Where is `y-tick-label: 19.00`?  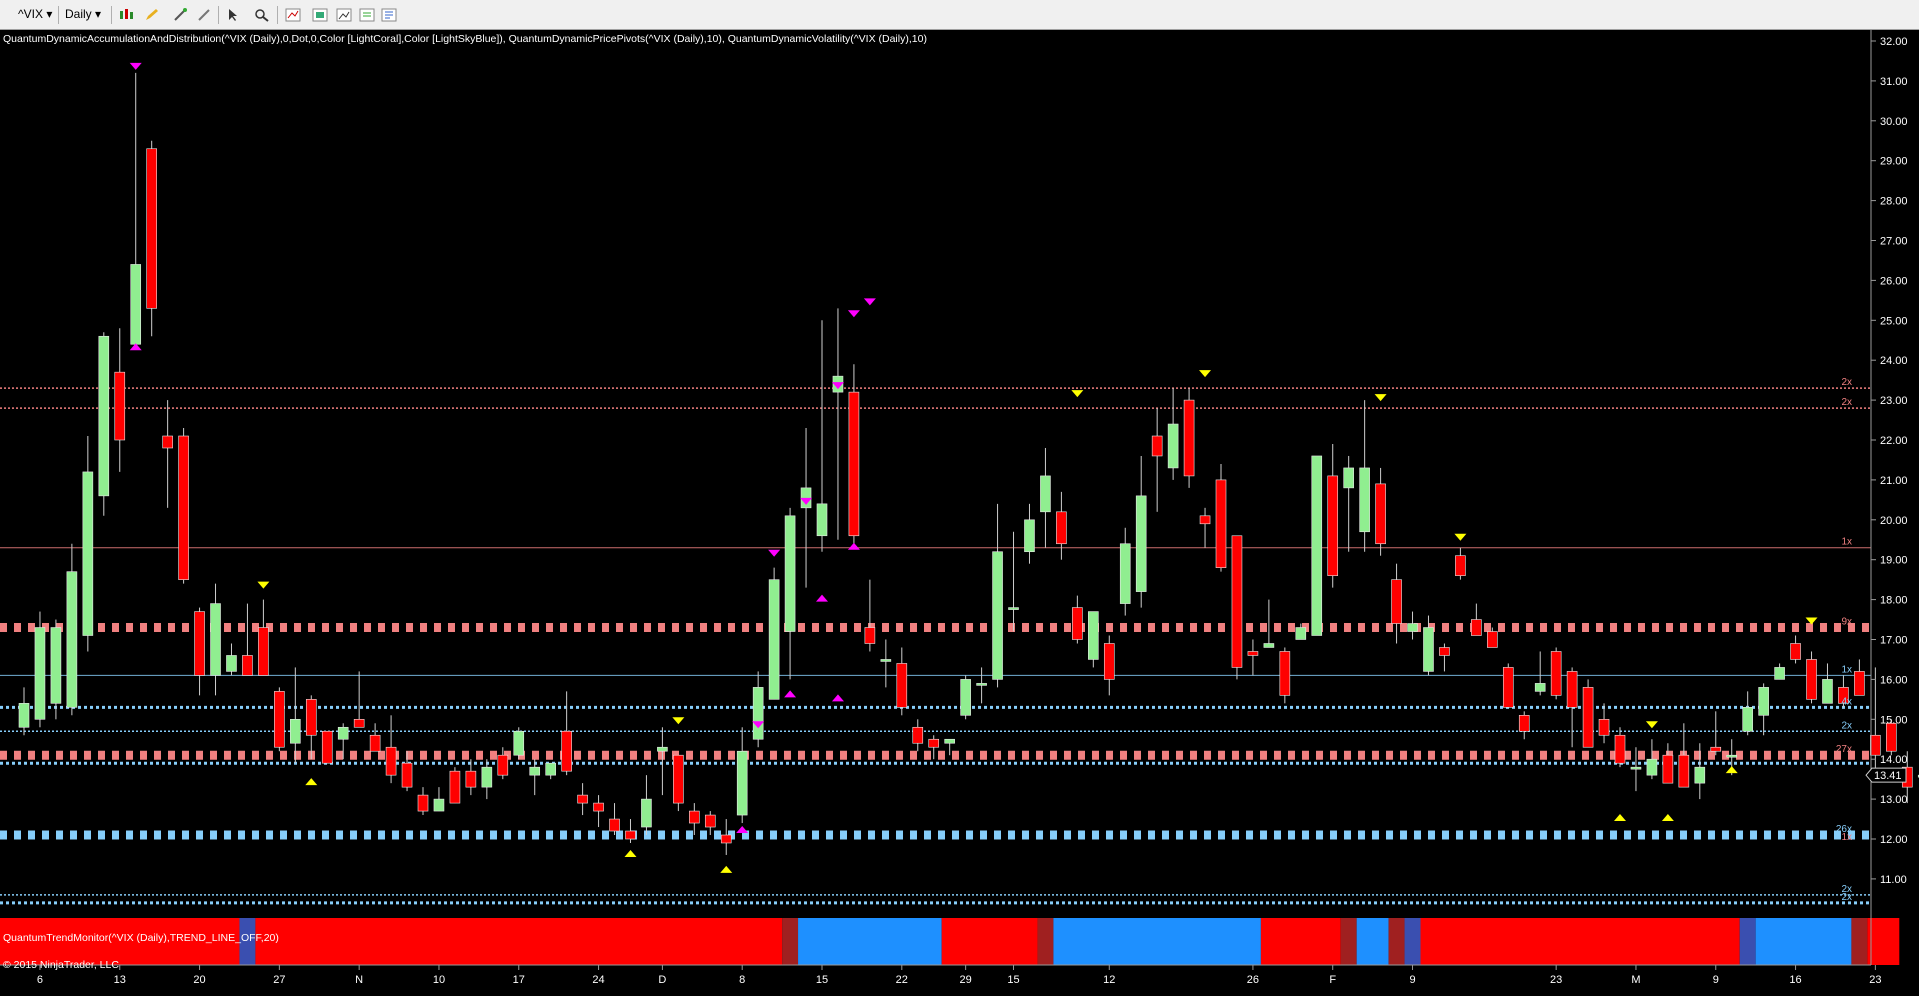 y-tick-label: 19.00 is located at coordinates (1894, 561).